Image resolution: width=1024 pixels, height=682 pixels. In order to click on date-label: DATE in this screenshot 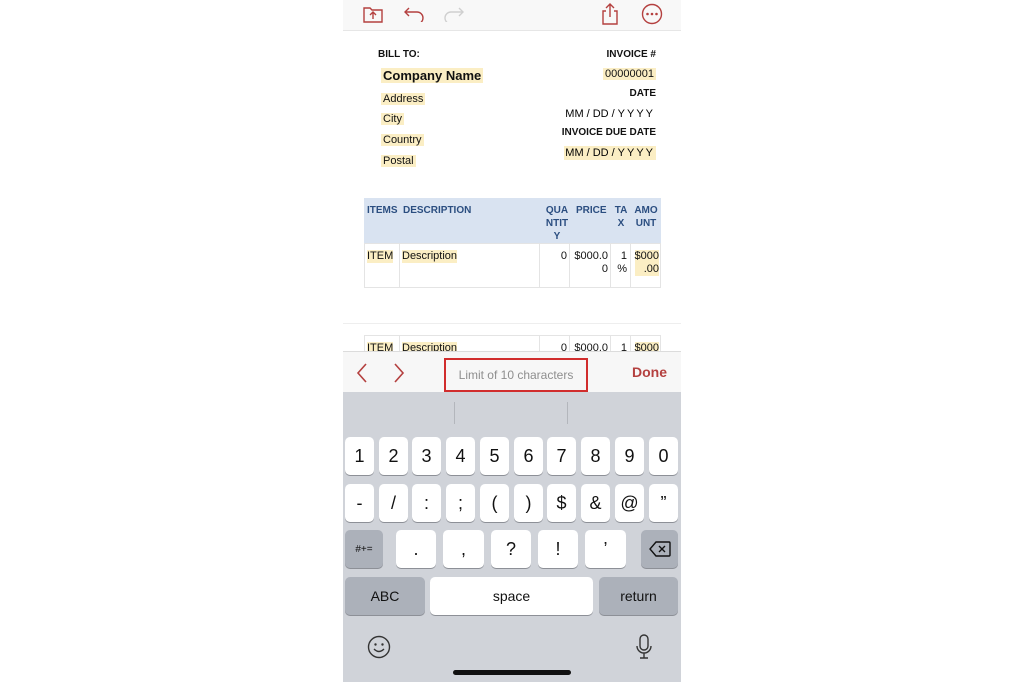, I will do `click(642, 93)`.